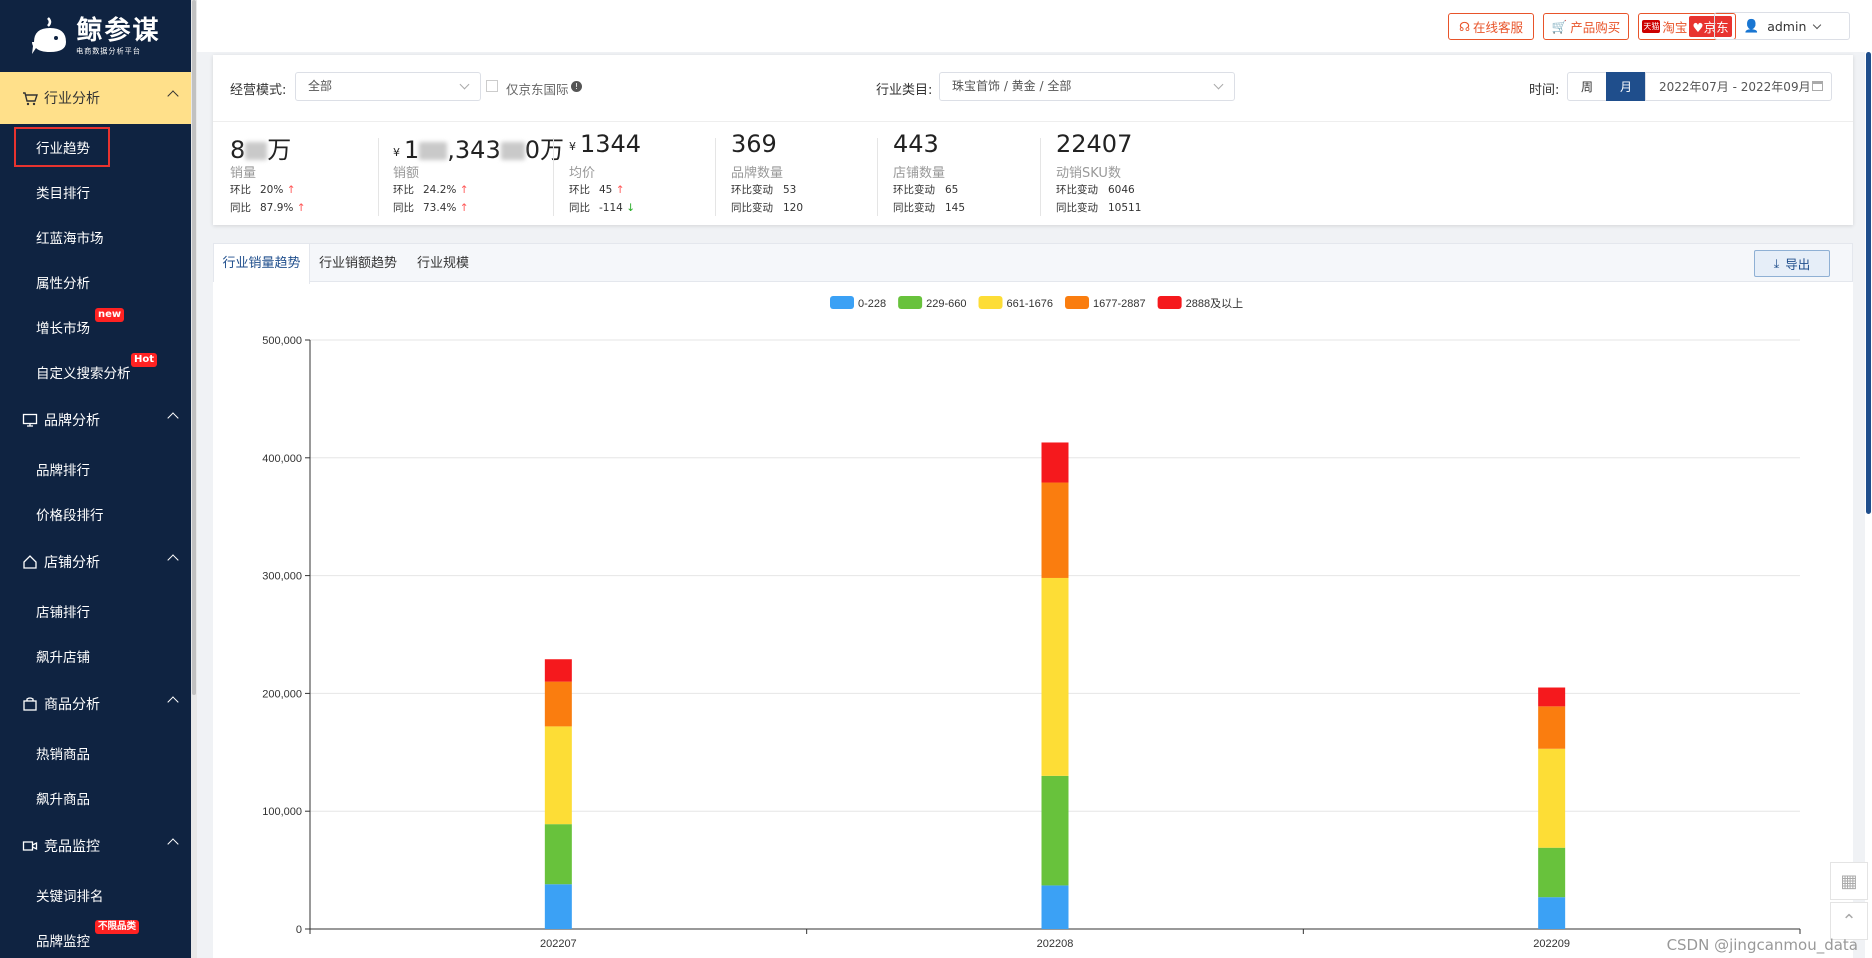 The width and height of the screenshot is (1872, 958). What do you see at coordinates (582, 173) in the screenshot?
I see `stat-name: 均价` at bounding box center [582, 173].